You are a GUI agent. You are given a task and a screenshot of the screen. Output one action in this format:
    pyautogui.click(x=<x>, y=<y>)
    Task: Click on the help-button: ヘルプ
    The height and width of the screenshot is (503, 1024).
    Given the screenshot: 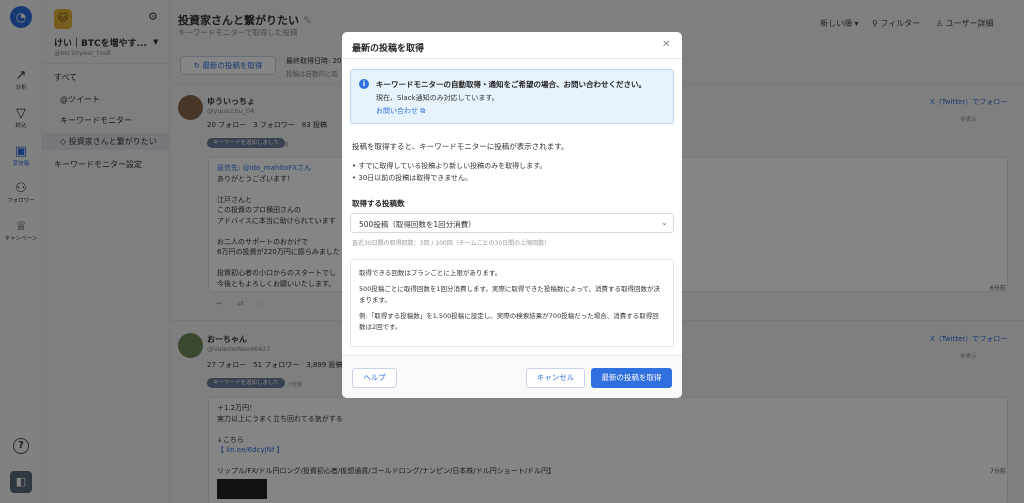 What is the action you would take?
    pyautogui.click(x=374, y=378)
    